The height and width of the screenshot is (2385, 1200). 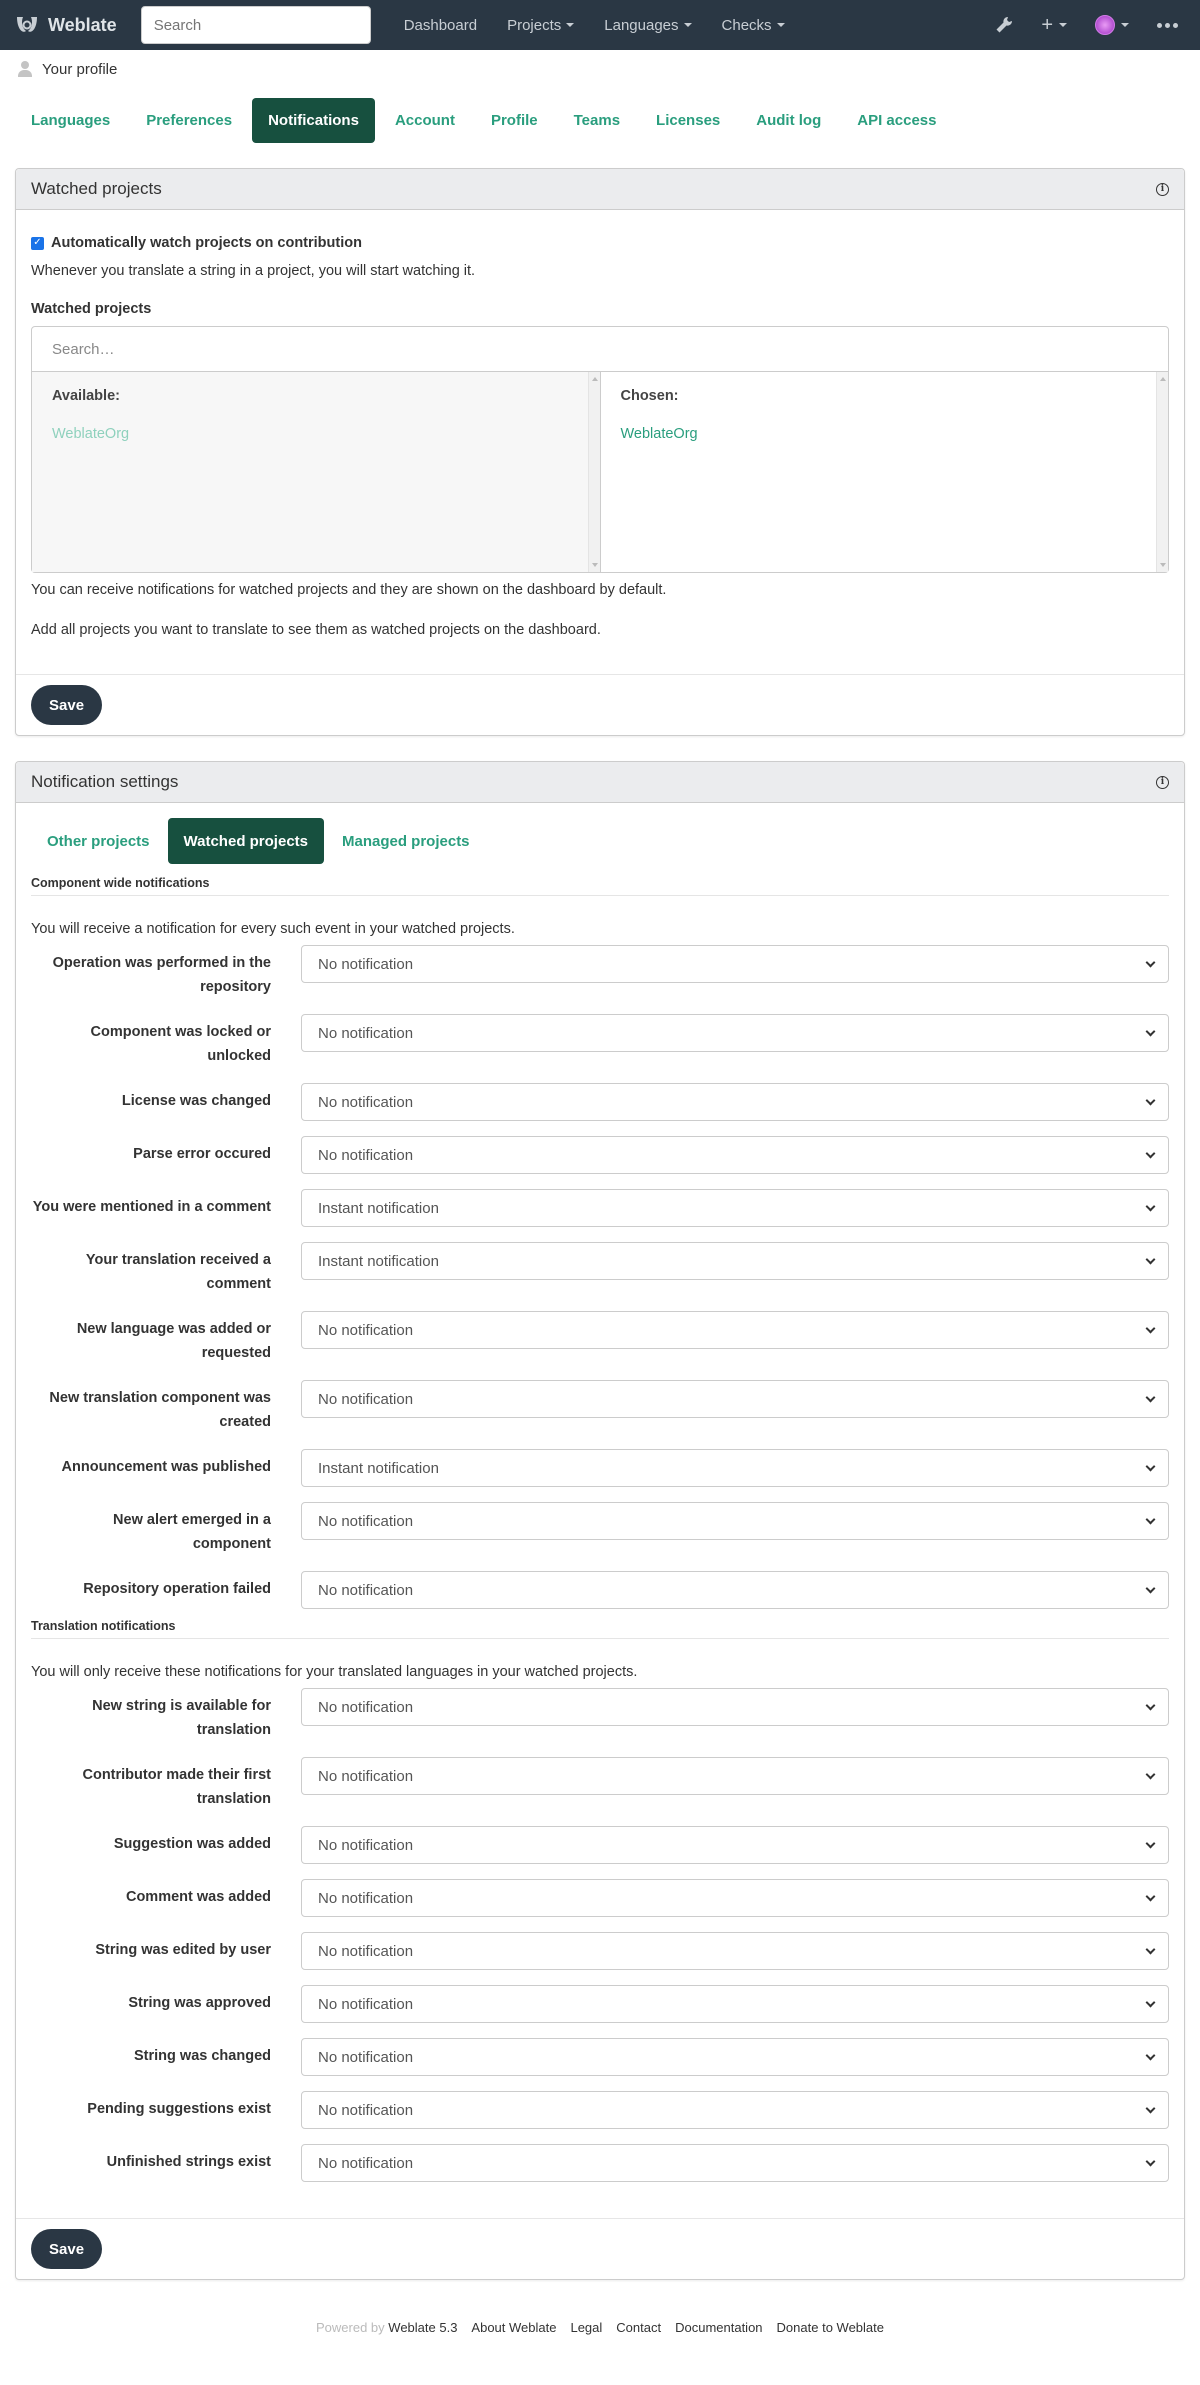 What do you see at coordinates (189, 120) in the screenshot?
I see `tab-preferences: Preferences` at bounding box center [189, 120].